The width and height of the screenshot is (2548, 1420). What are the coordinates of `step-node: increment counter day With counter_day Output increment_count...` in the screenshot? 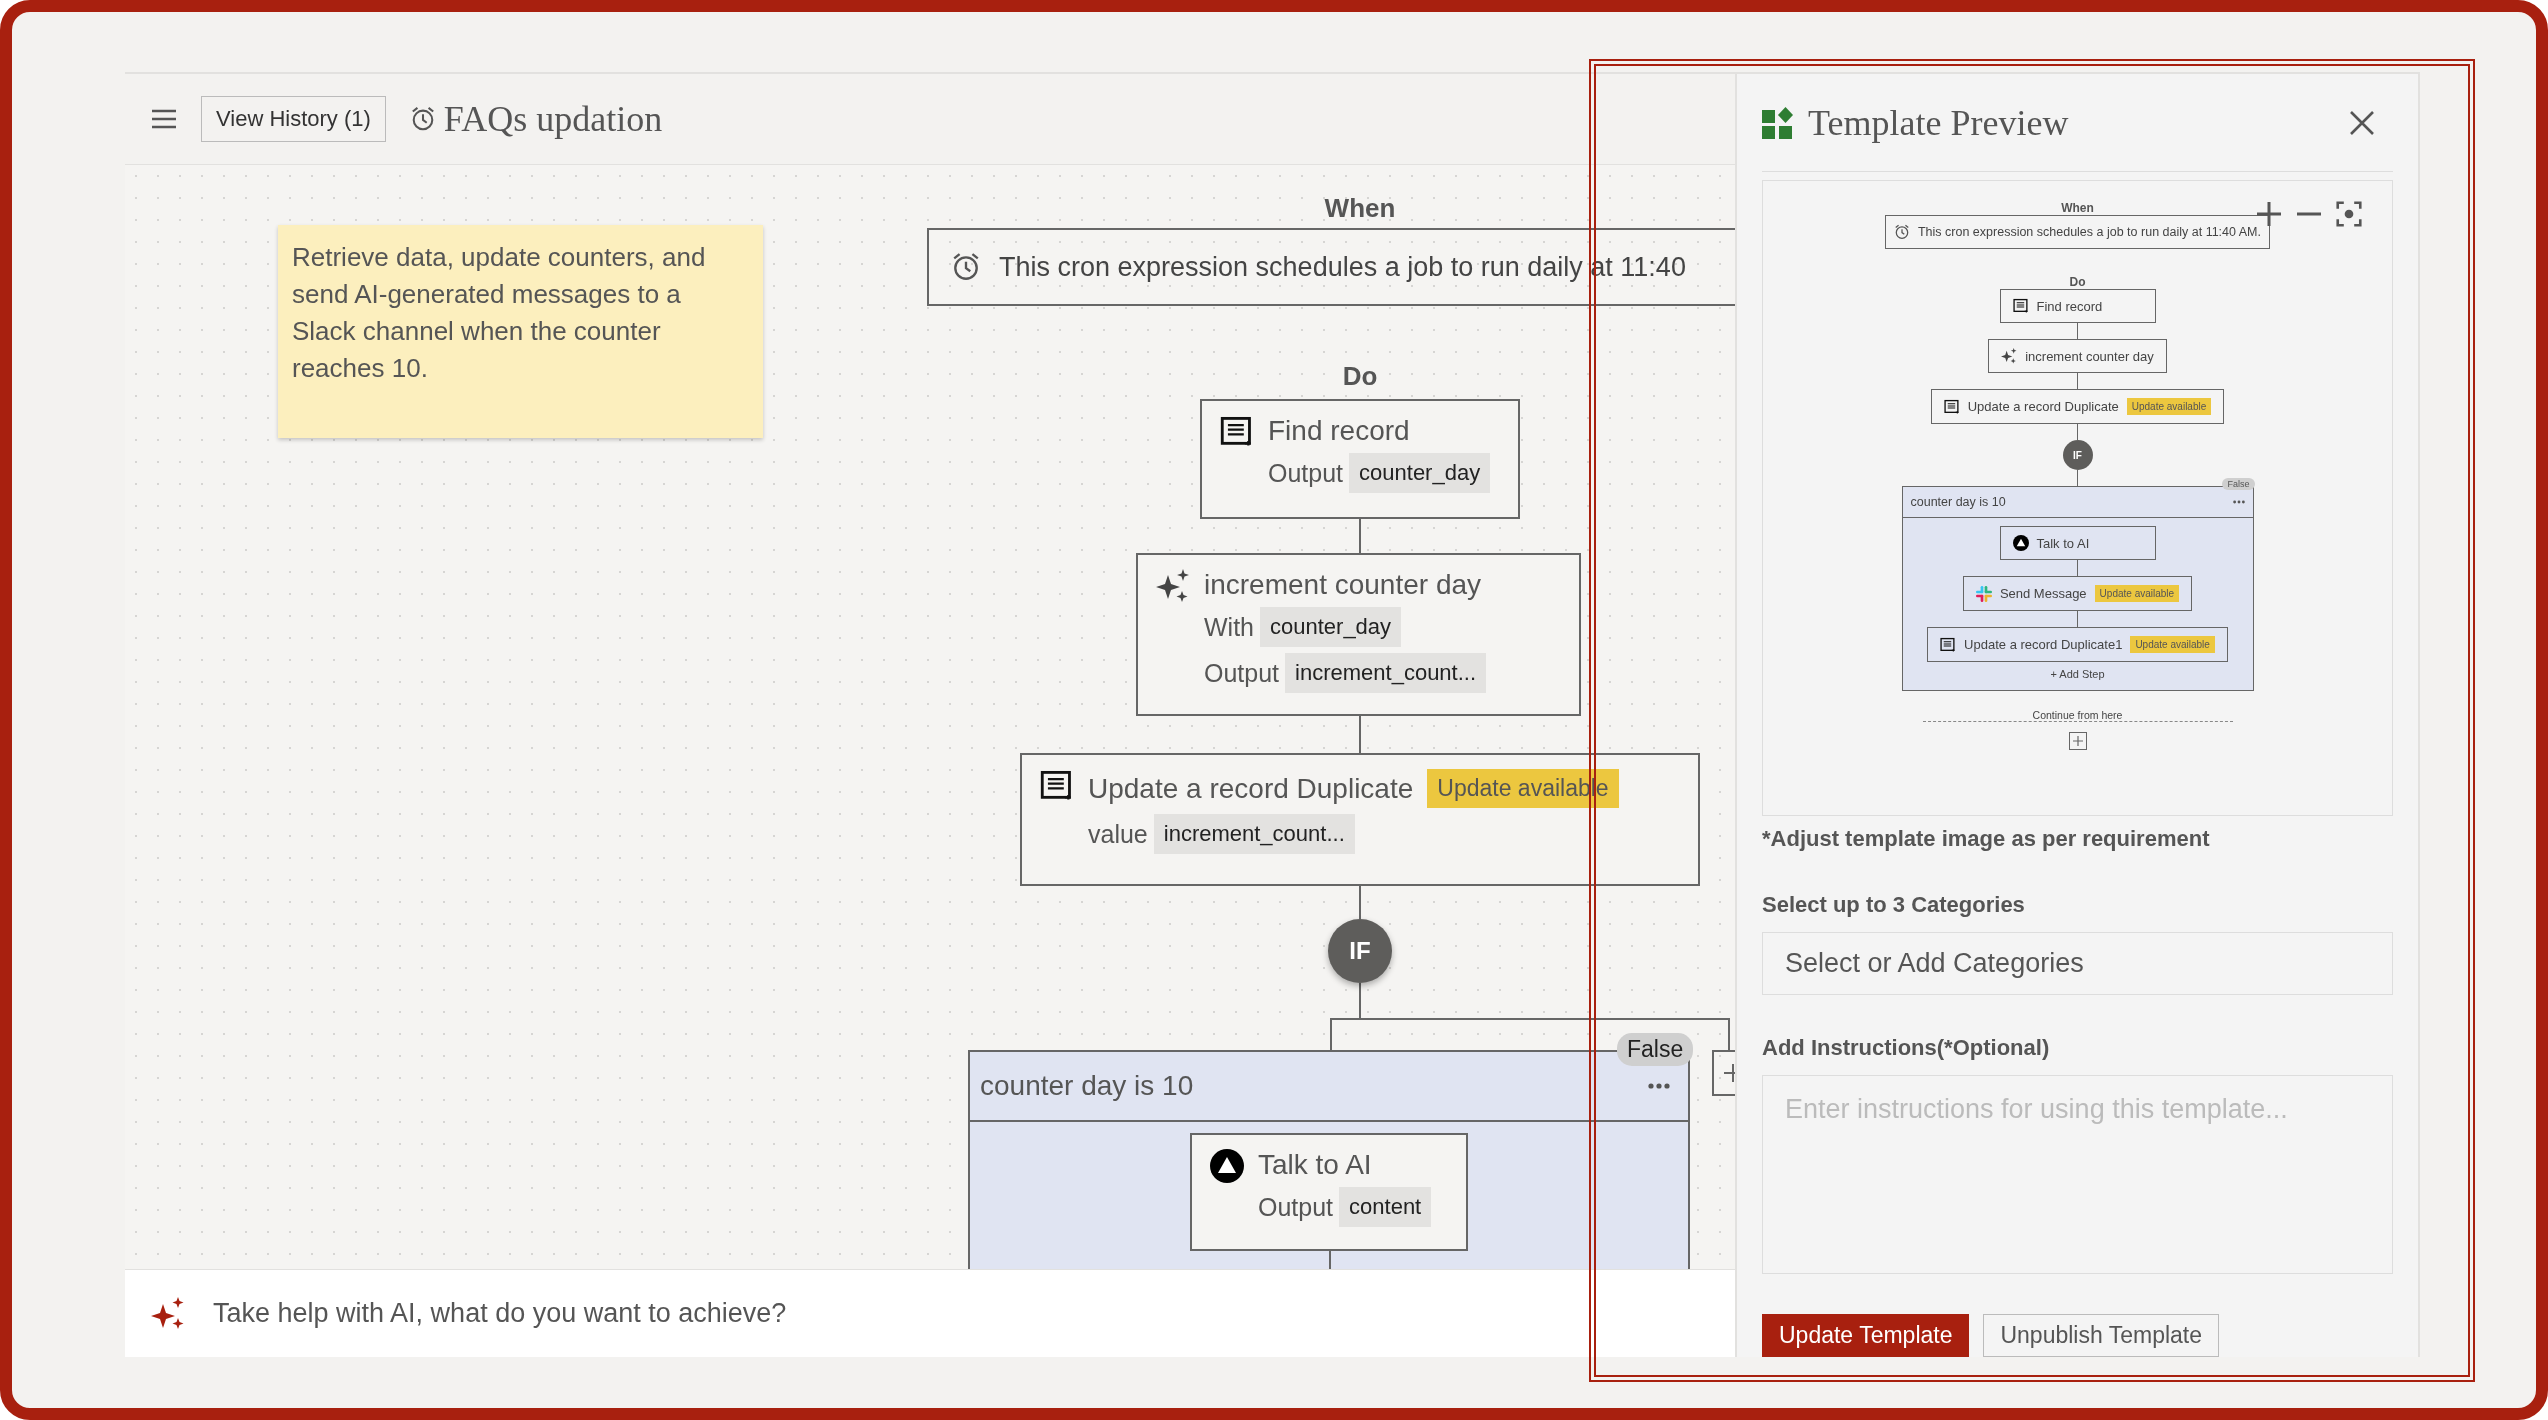 It's located at (1358, 634).